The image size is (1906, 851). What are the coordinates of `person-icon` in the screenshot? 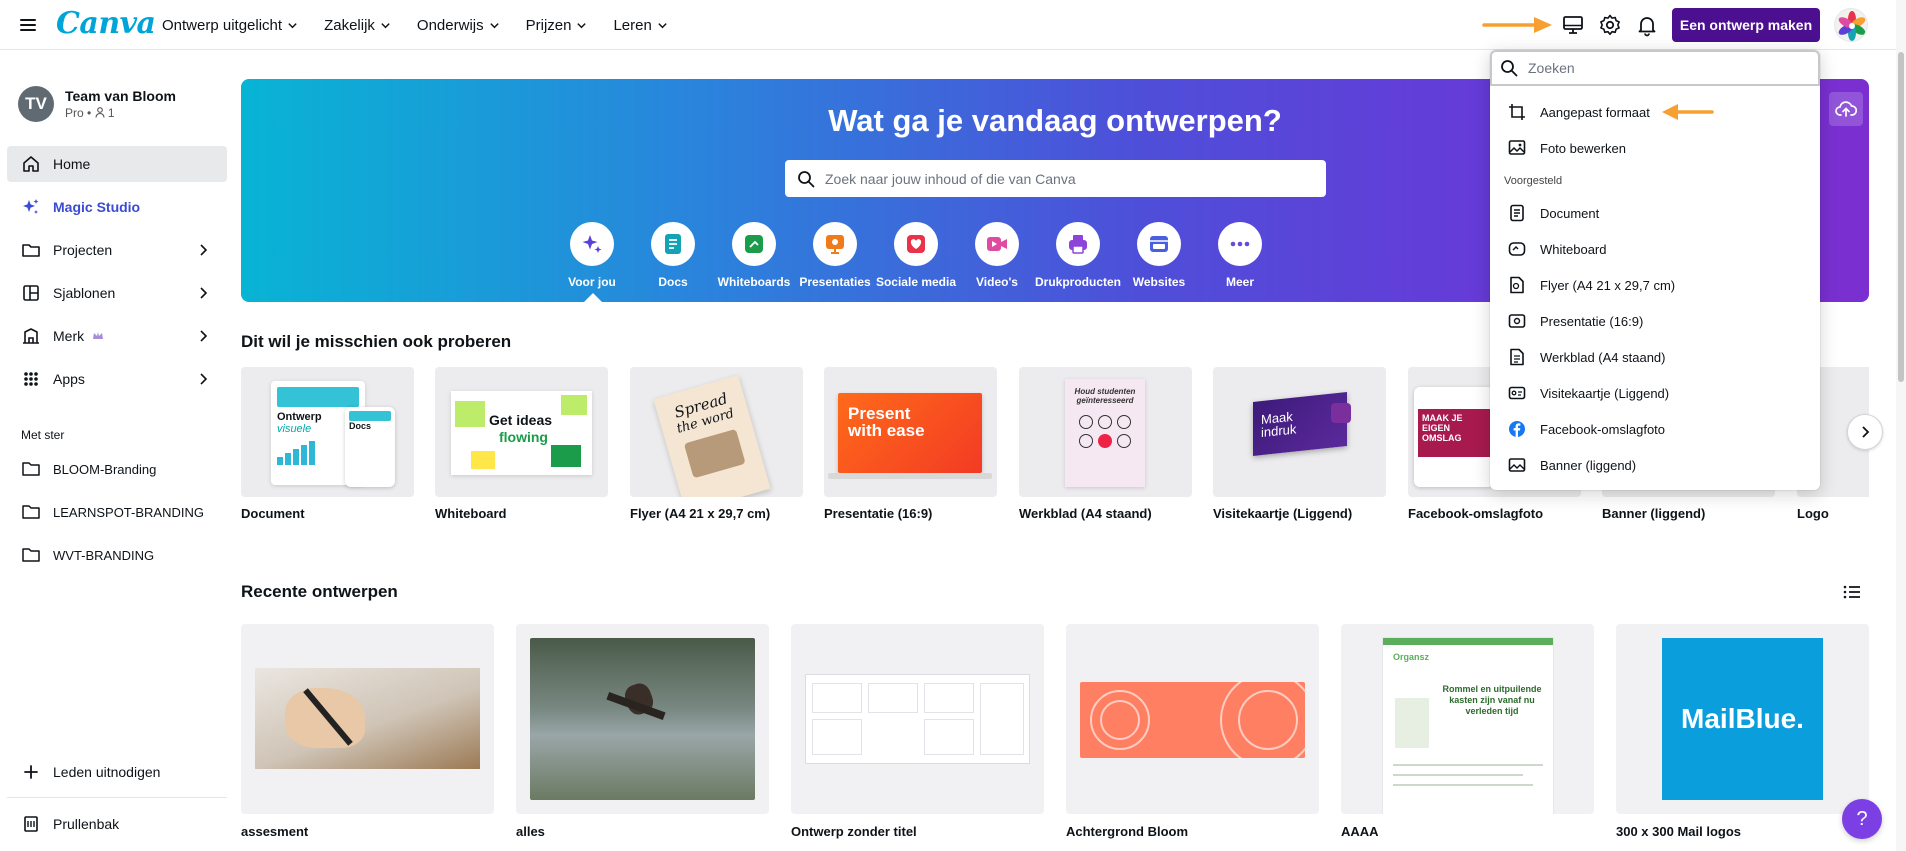 It's located at (99, 112).